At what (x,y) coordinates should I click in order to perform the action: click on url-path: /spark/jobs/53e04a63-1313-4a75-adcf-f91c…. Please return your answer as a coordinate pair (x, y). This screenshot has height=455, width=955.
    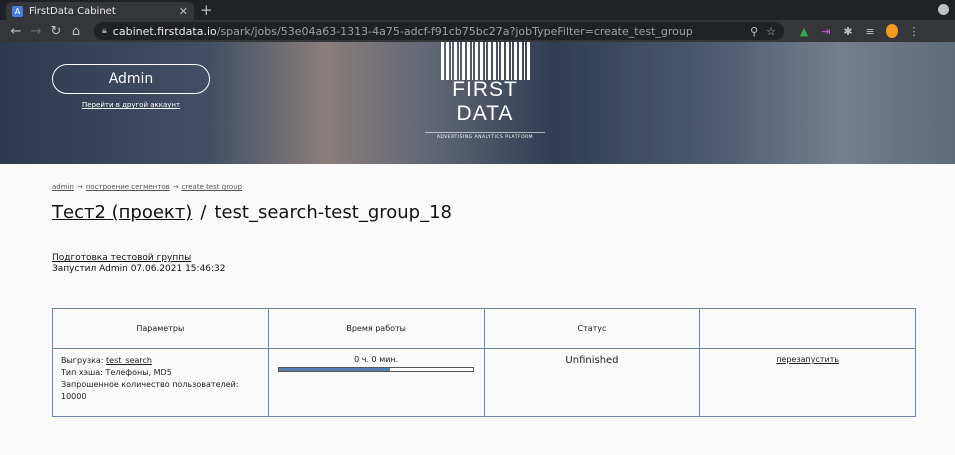
    Looking at the image, I should click on (454, 31).